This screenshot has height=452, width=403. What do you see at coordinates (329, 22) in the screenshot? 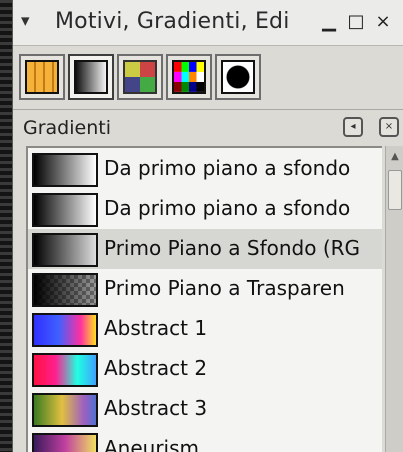
I see `minimize-icon: ▁` at bounding box center [329, 22].